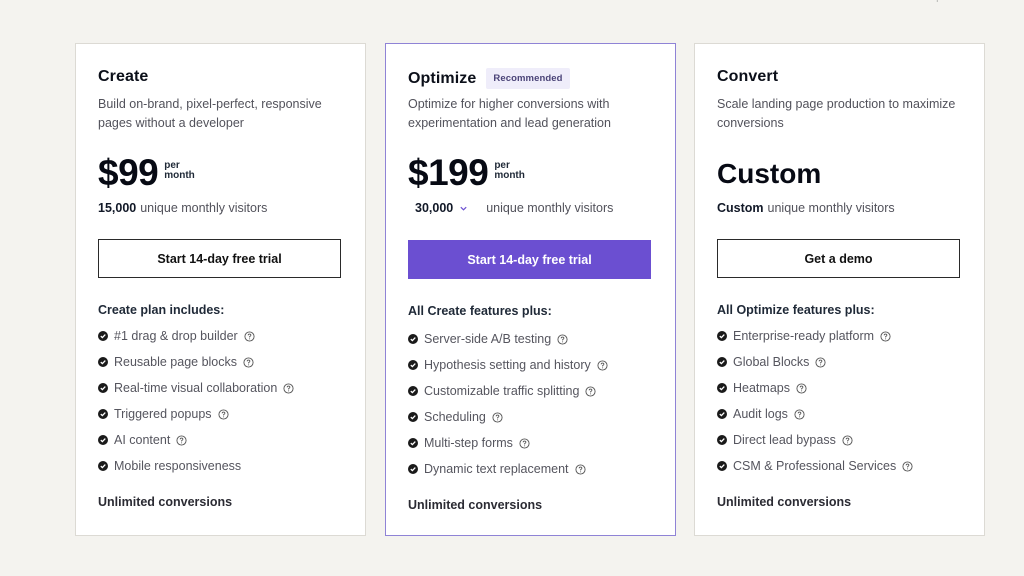 The height and width of the screenshot is (576, 1024). What do you see at coordinates (748, 76) in the screenshot?
I see `plan-title: Convert` at bounding box center [748, 76].